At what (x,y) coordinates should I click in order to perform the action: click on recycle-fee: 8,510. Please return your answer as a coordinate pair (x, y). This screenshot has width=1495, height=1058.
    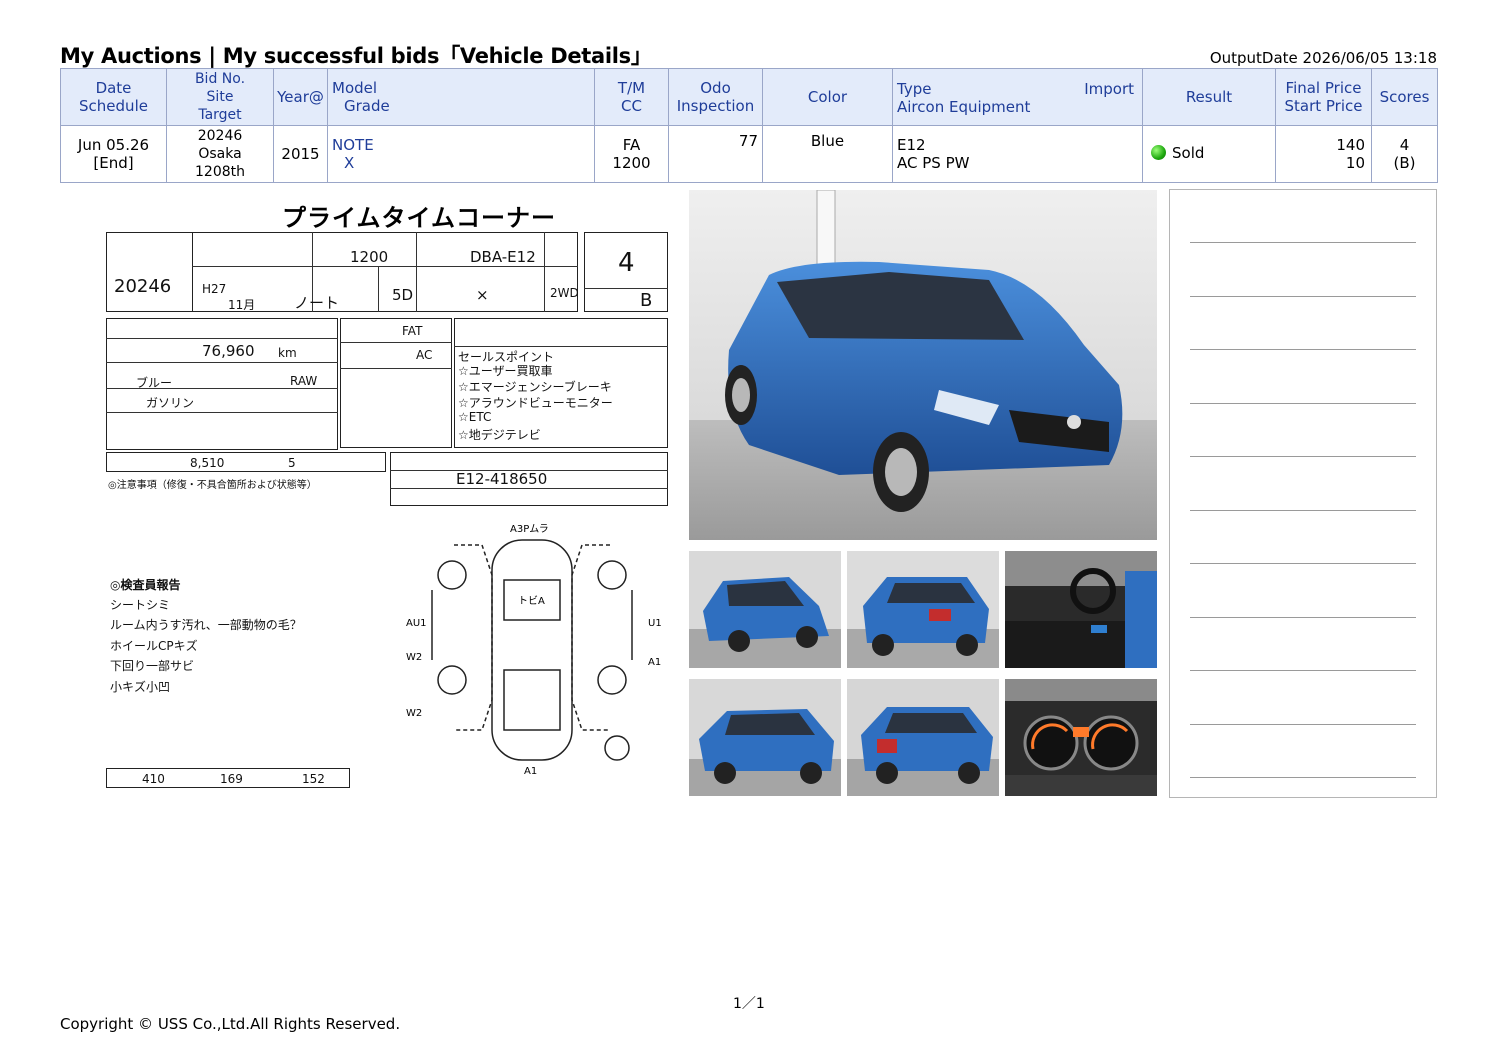
    Looking at the image, I should click on (207, 463).